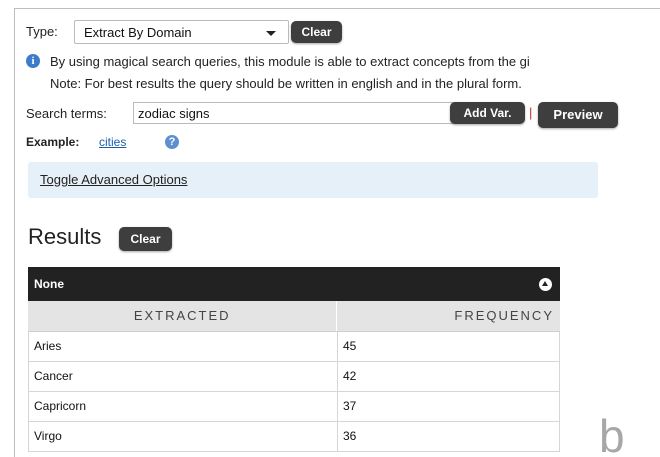 This screenshot has height=457, width=660. I want to click on table-row: Cancer 42, so click(294, 377).